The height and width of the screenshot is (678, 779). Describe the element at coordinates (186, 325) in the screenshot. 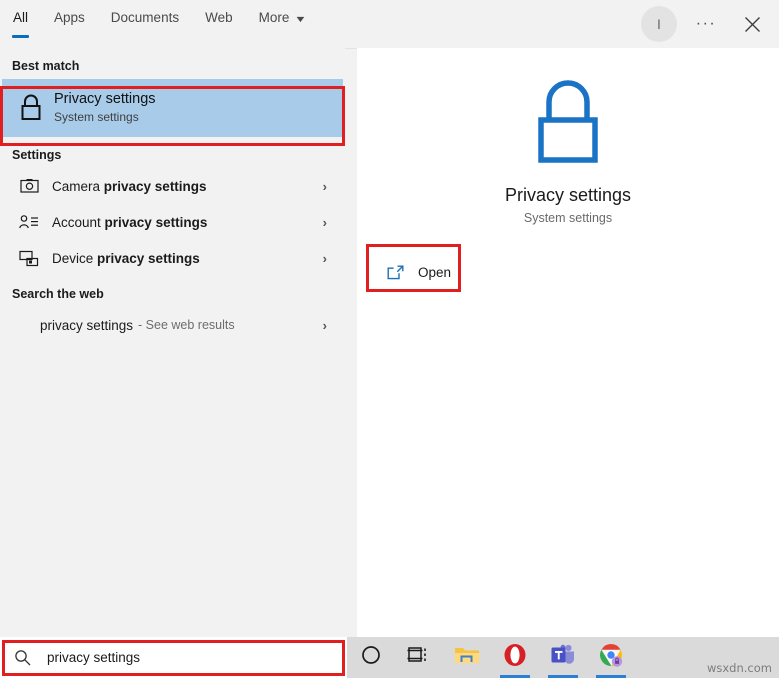

I see `web-result-suffix: - See web results` at that location.